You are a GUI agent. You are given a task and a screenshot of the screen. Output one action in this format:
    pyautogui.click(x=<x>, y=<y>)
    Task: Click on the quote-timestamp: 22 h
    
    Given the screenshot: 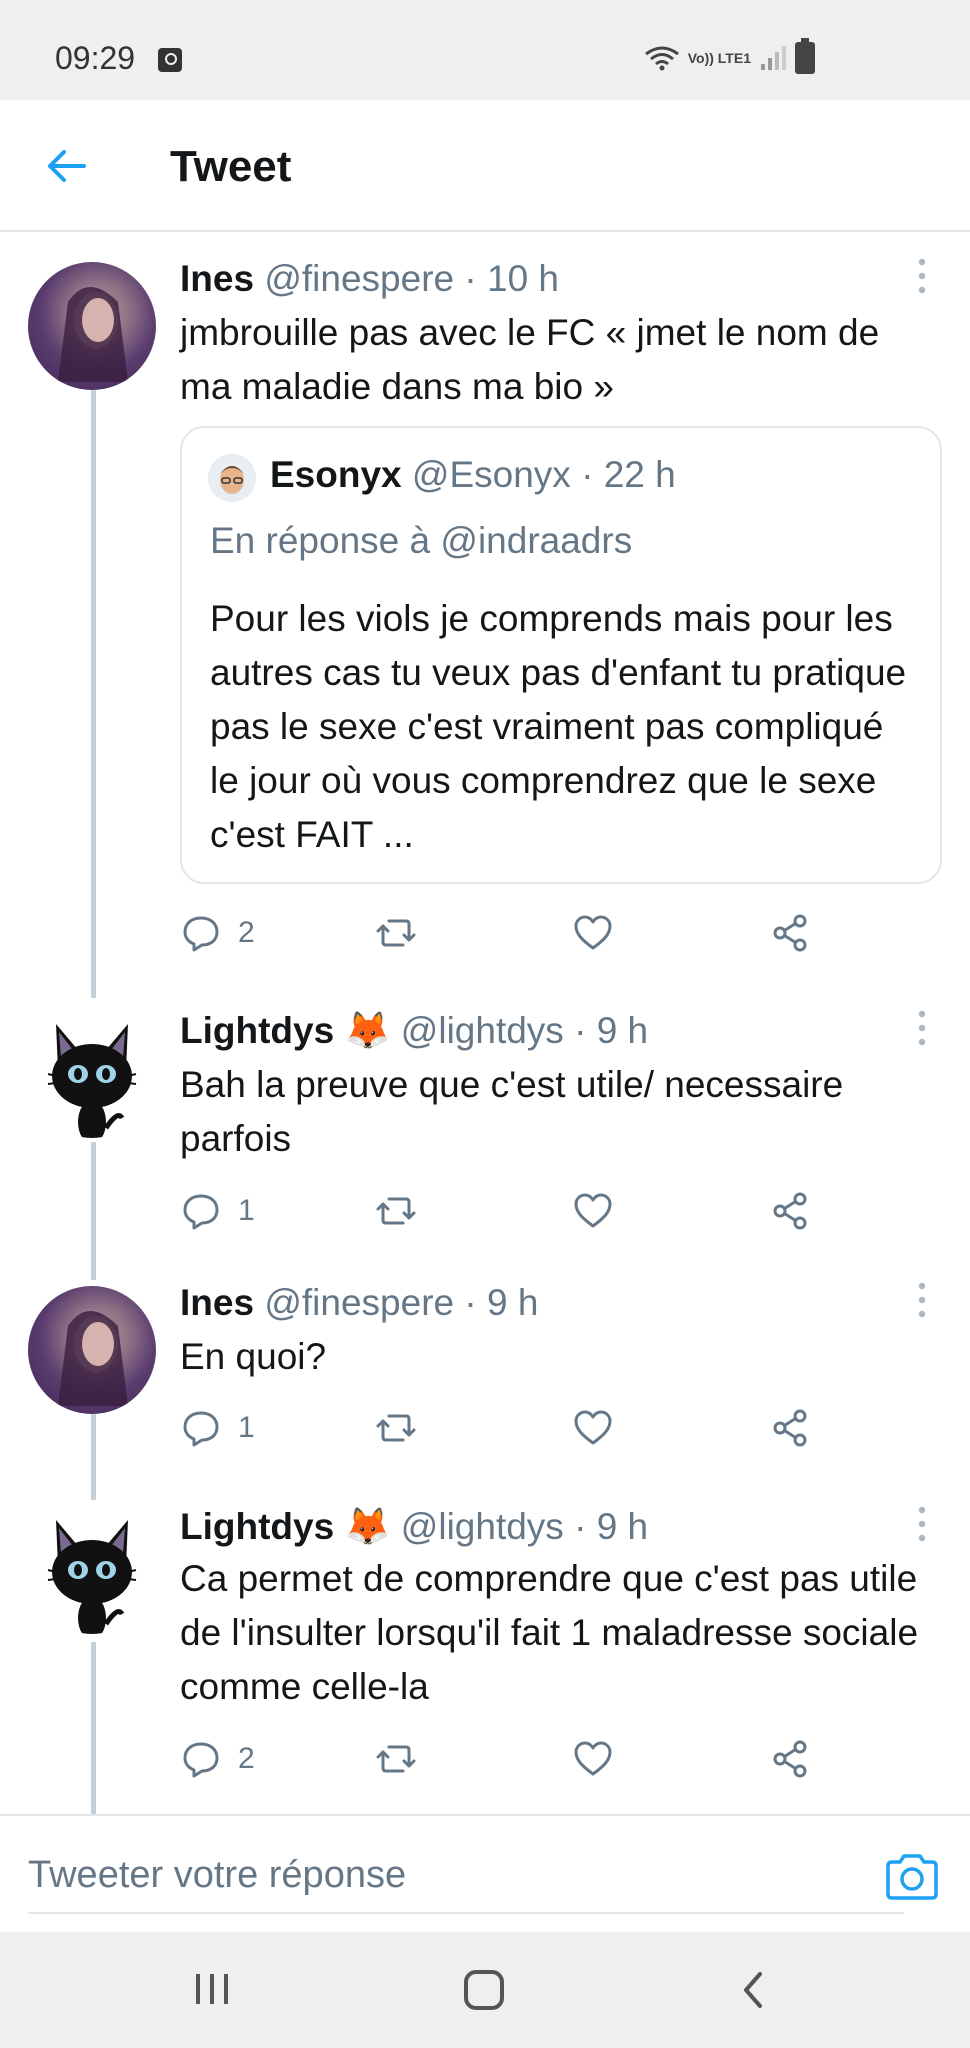 What is the action you would take?
    pyautogui.click(x=639, y=474)
    